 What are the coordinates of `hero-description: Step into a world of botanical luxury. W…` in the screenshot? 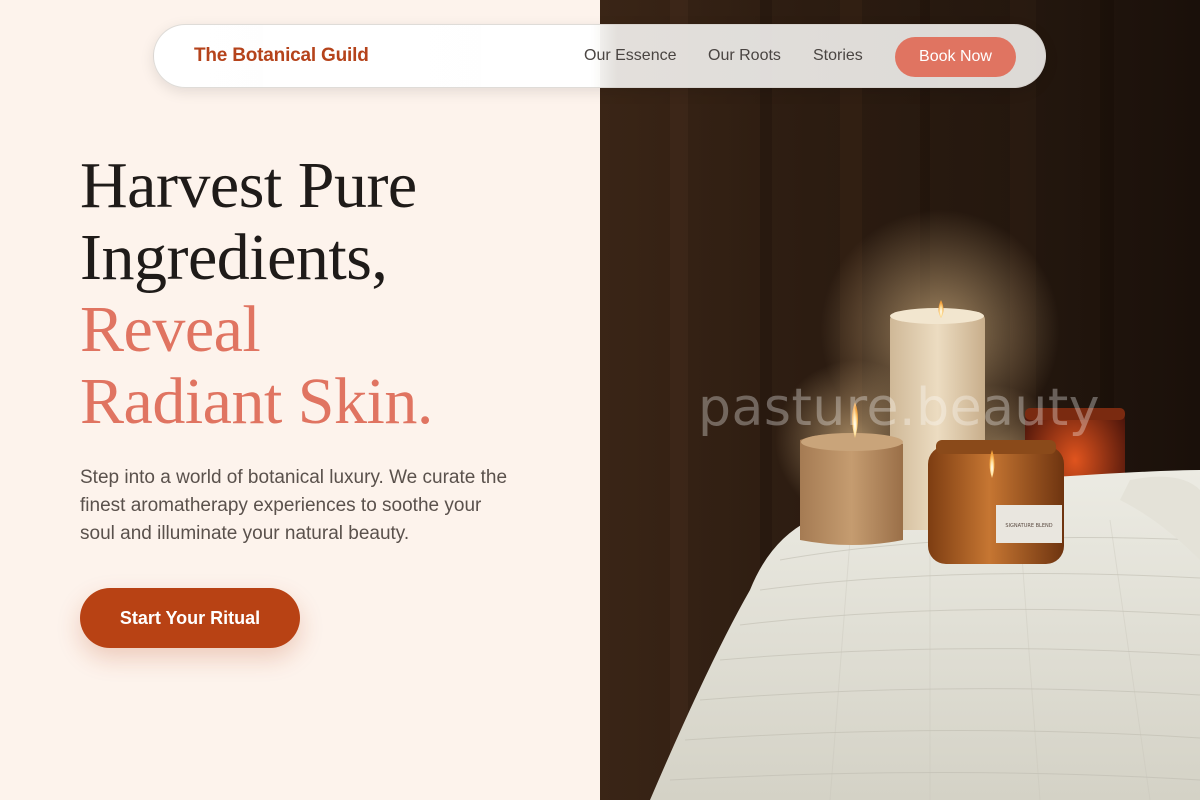 It's located at (294, 505).